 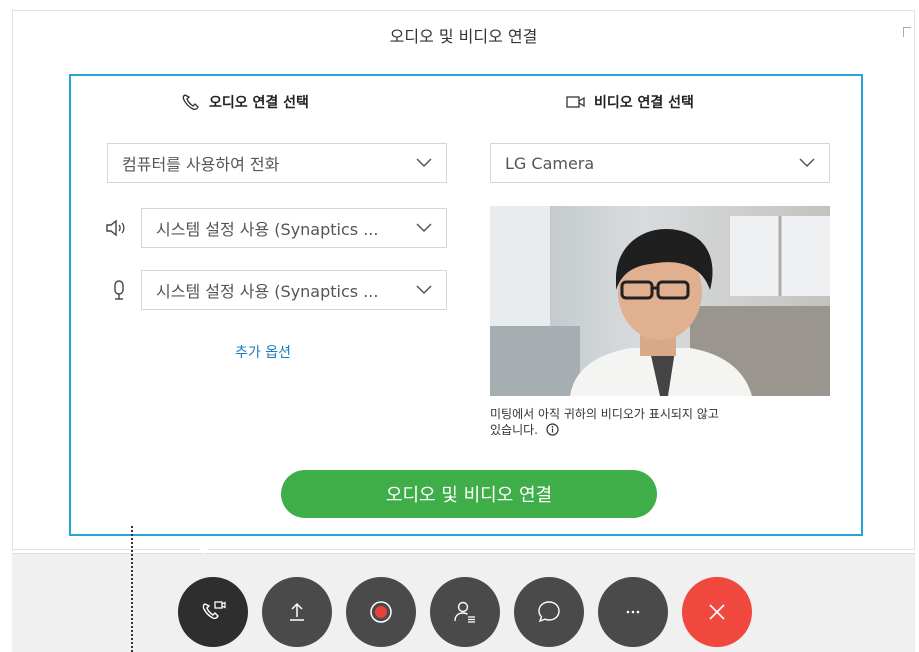 I want to click on popover-pointer, so click(x=204, y=547).